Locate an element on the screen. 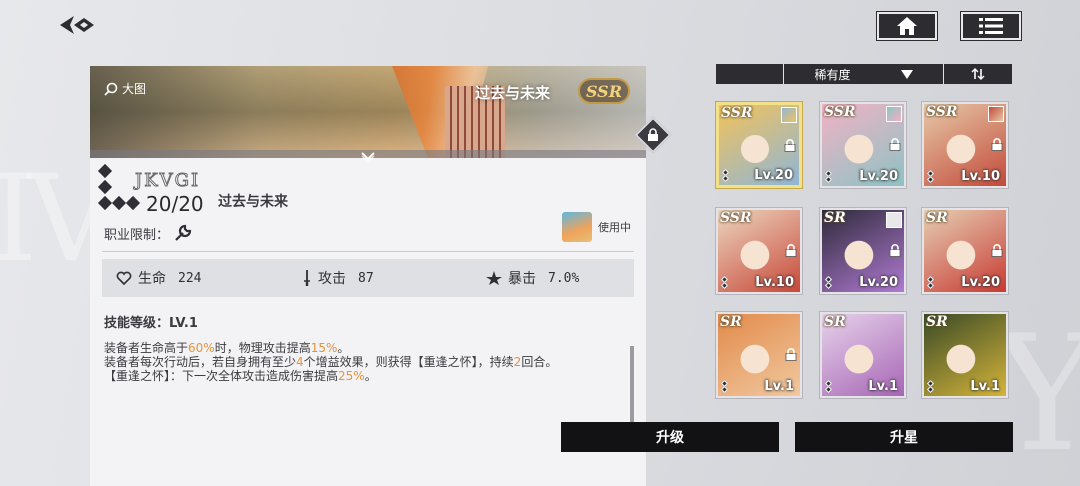  home-button is located at coordinates (907, 26).